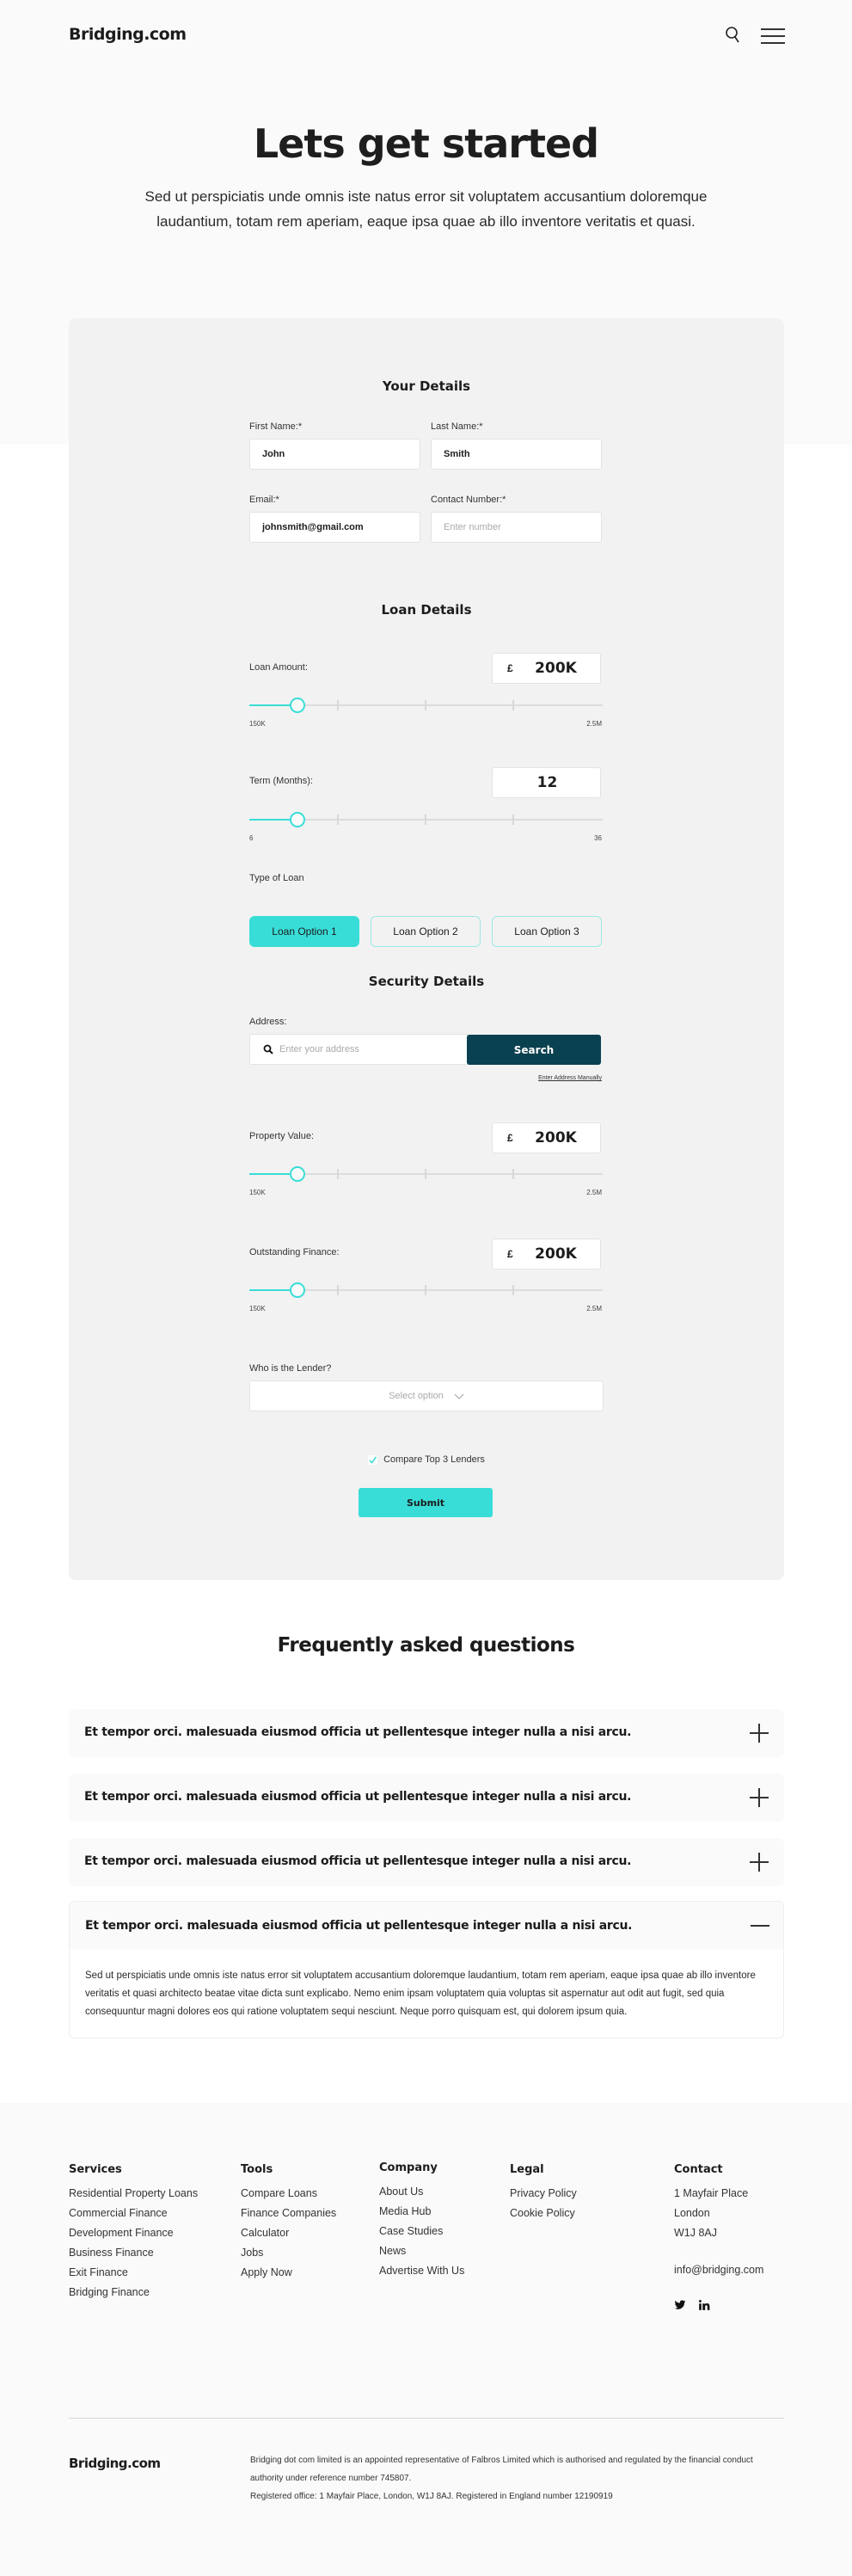 The height and width of the screenshot is (2576, 852). Describe the element at coordinates (546, 668) in the screenshot. I see `loan-amount-input: £ 200K` at that location.